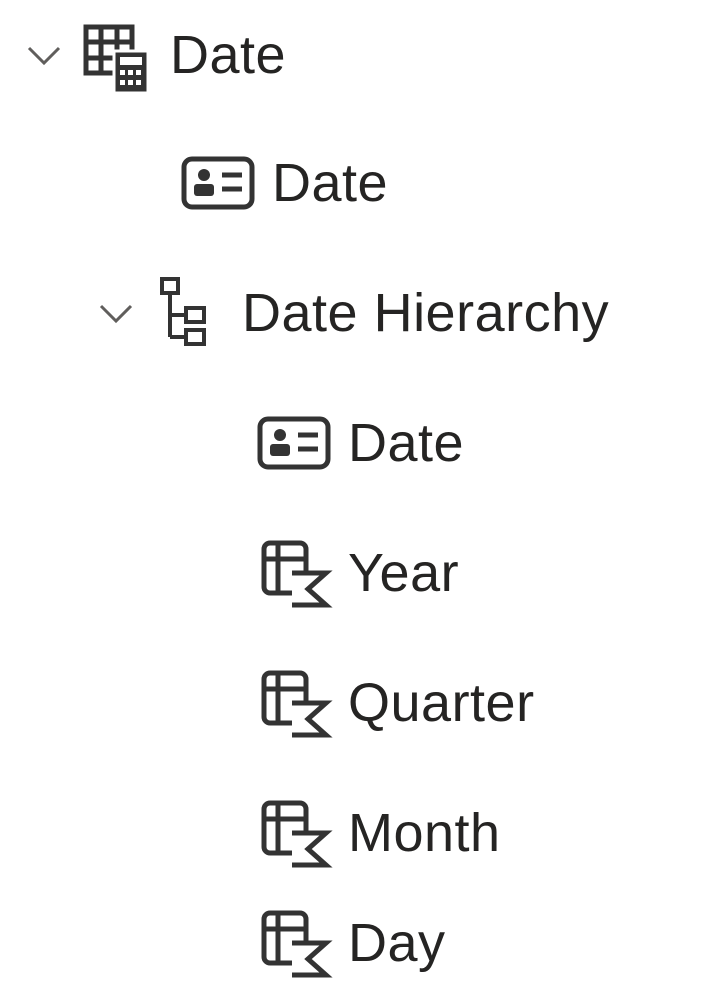 Image resolution: width=719 pixels, height=998 pixels. I want to click on tree-item-label: Date Hierarchy, so click(426, 313).